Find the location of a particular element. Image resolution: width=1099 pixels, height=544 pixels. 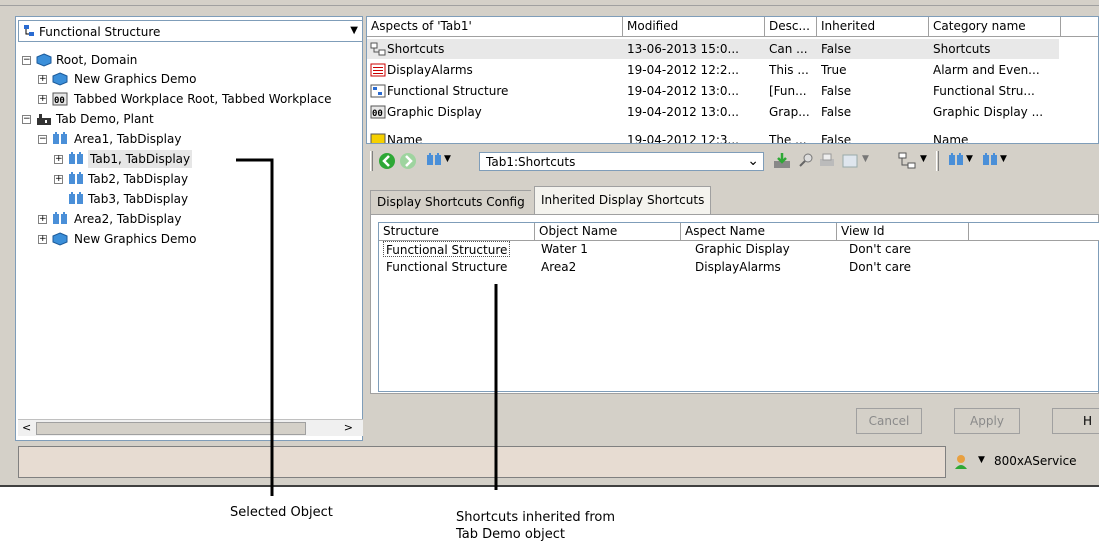

callout-inherited-line1: Shortcuts inherited from is located at coordinates (536, 517).